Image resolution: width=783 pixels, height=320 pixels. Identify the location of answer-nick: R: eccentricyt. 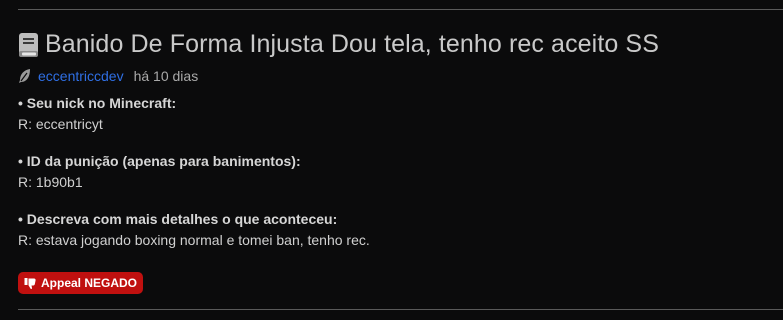
(60, 124).